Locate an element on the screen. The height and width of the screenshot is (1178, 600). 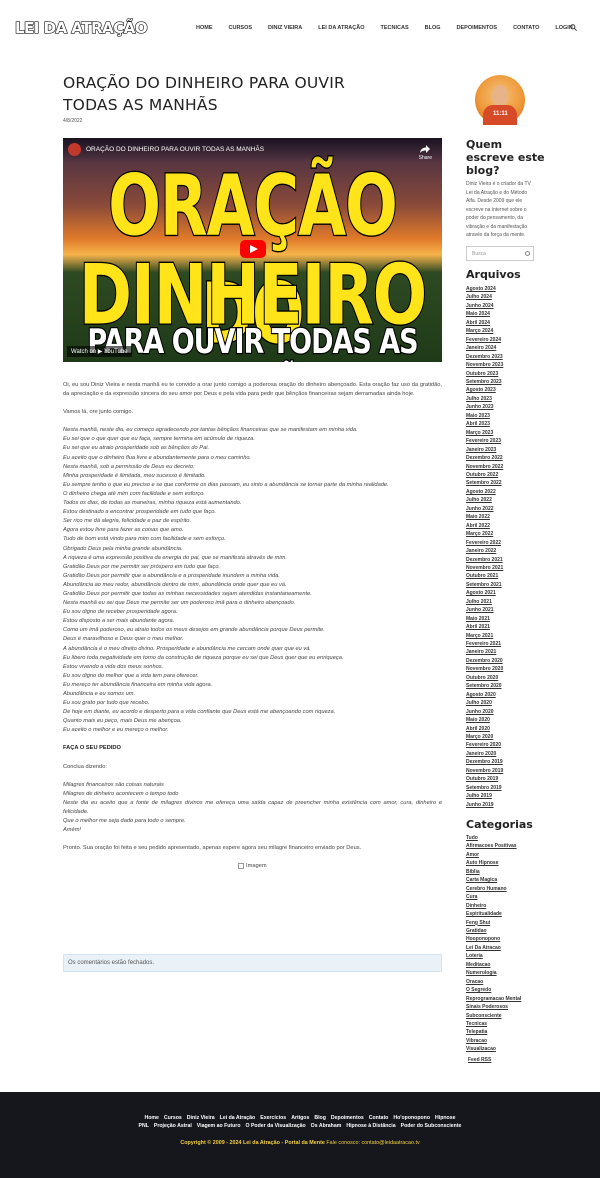
archive-link: Julho 2024 is located at coordinates (484, 297).